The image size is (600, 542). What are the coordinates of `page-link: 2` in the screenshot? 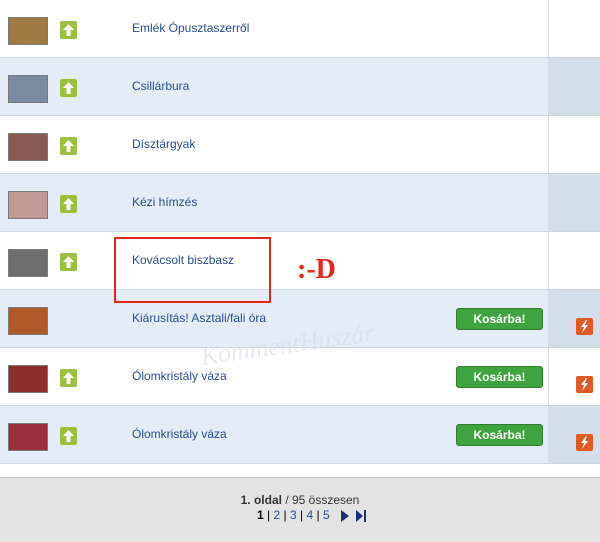 It's located at (276, 515).